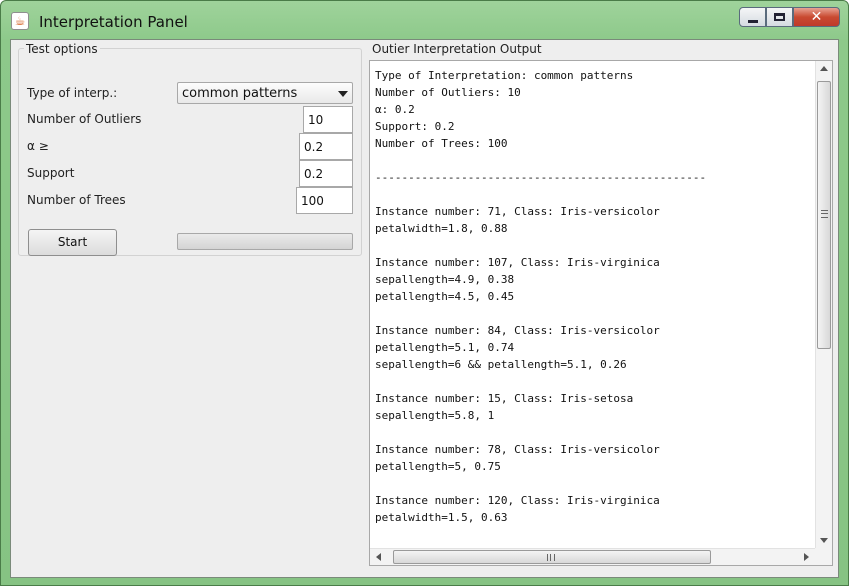  What do you see at coordinates (752, 21) in the screenshot?
I see `minimize-icon` at bounding box center [752, 21].